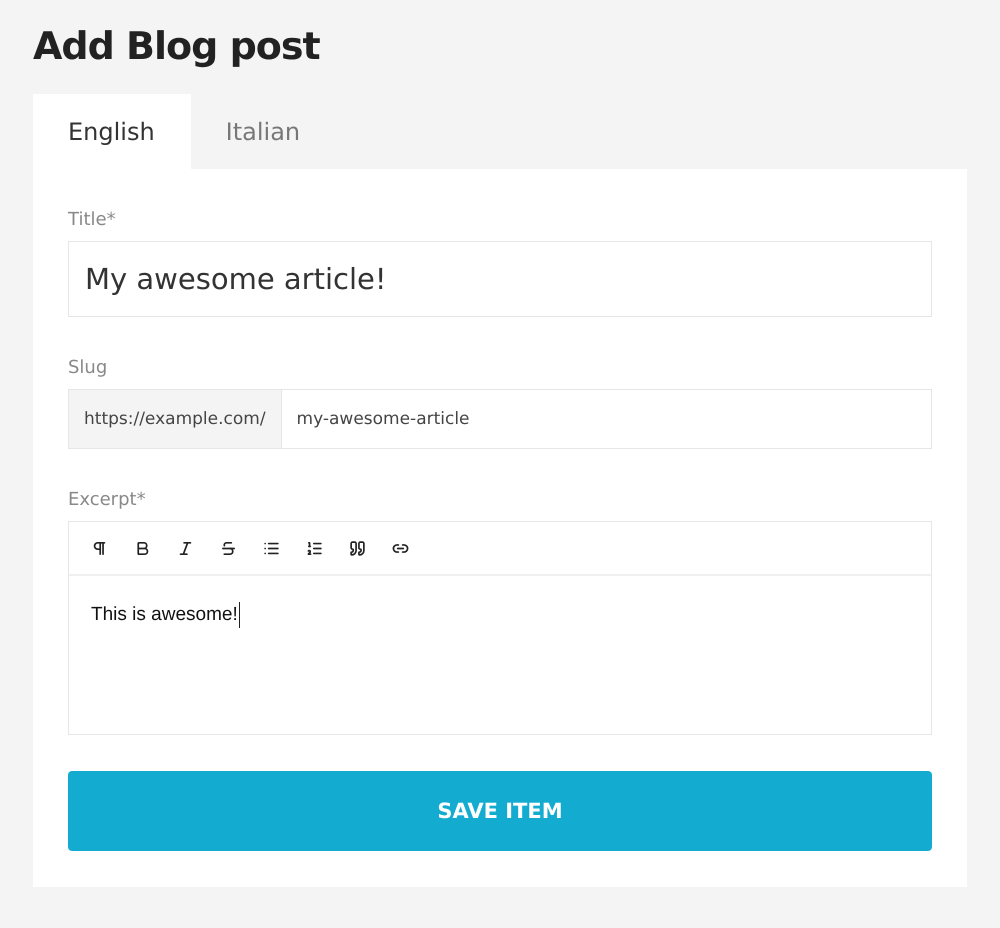  What do you see at coordinates (92, 220) in the screenshot?
I see `field-label: Title*` at bounding box center [92, 220].